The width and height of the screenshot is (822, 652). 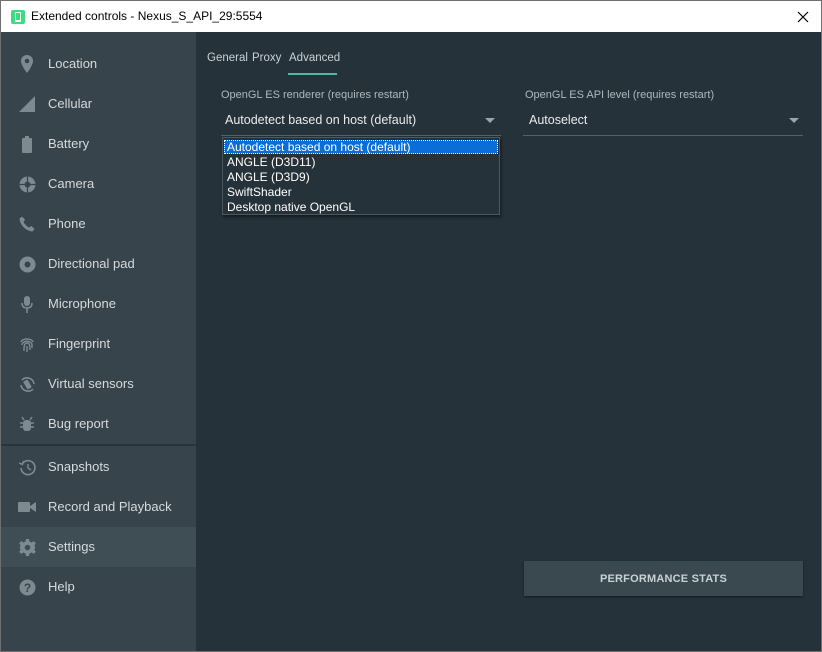 I want to click on renderer-select-value: Autodetect based on host (default), so click(x=321, y=120).